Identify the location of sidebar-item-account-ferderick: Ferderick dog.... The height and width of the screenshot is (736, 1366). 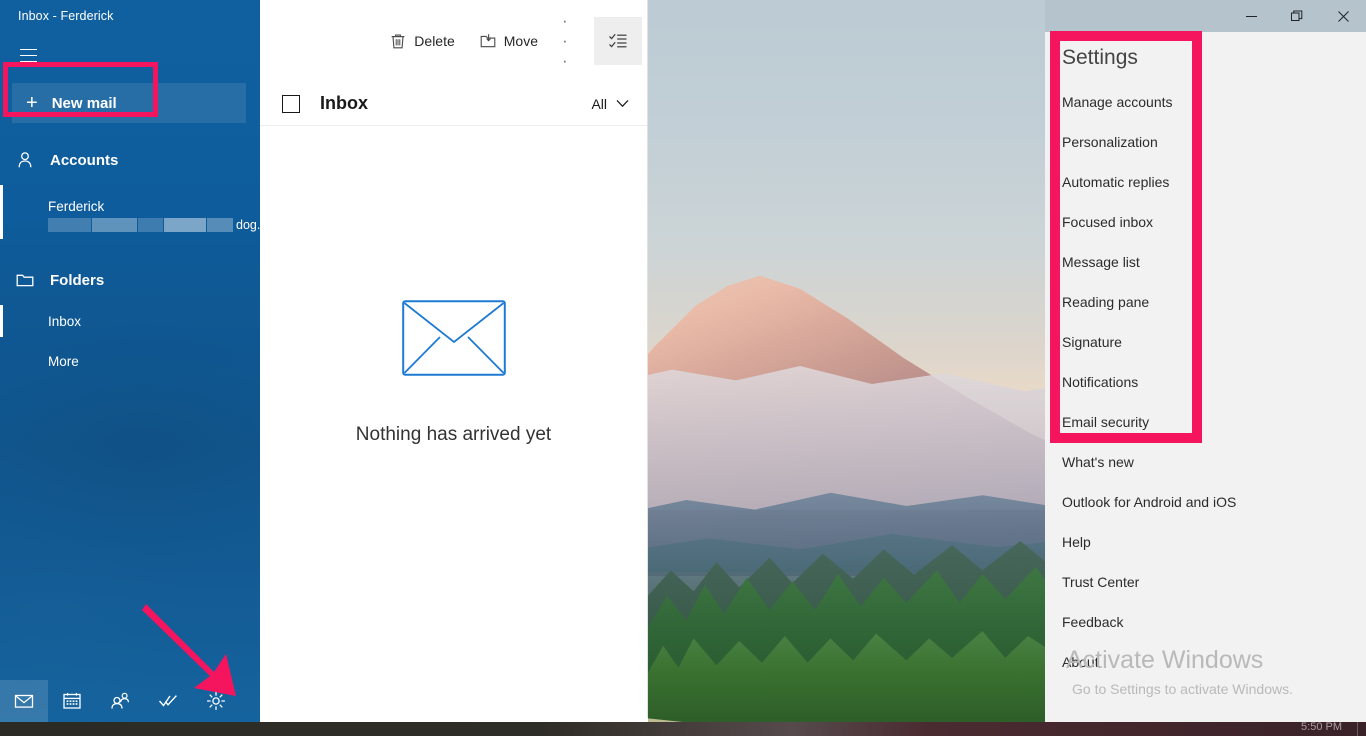
(130, 212).